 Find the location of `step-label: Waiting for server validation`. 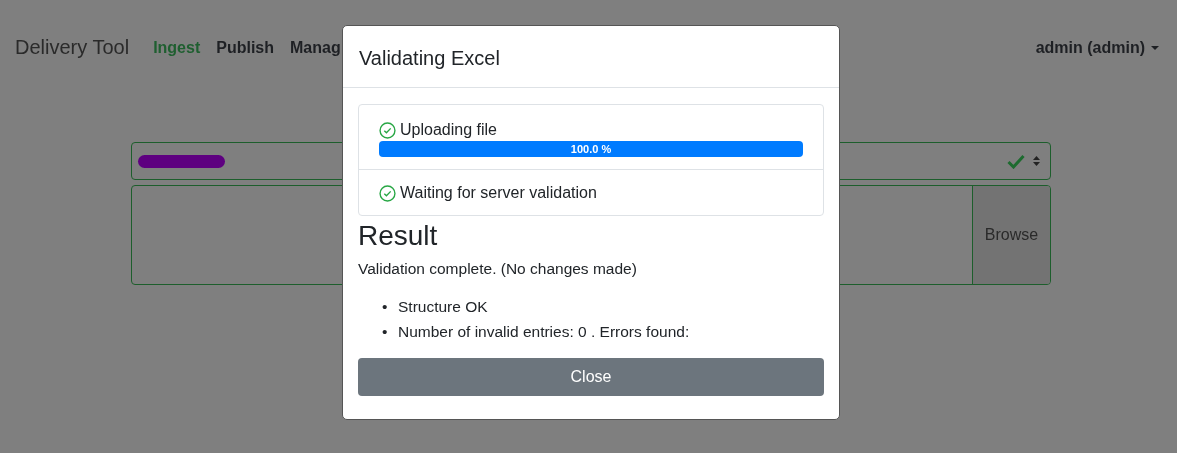

step-label: Waiting for server validation is located at coordinates (498, 193).